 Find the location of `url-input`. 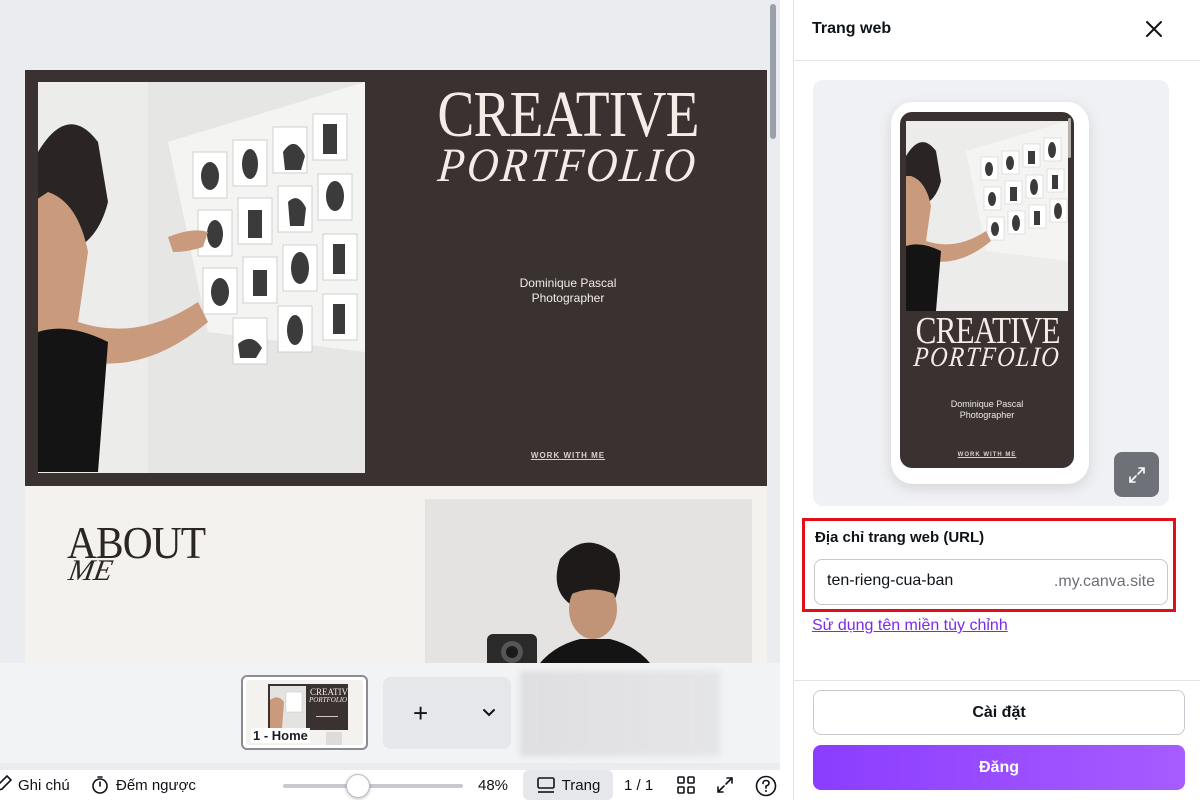

url-input is located at coordinates (927, 581).